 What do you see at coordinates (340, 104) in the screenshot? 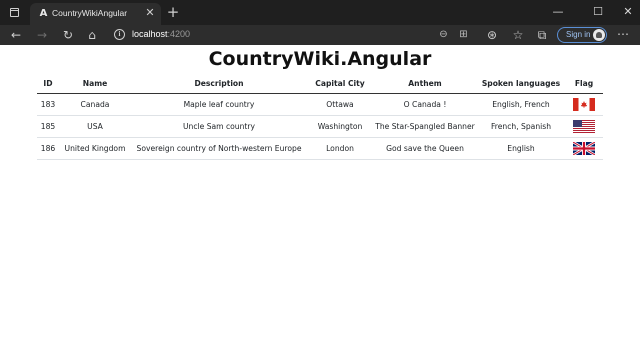
I see `cell-capital: Ottawa` at bounding box center [340, 104].